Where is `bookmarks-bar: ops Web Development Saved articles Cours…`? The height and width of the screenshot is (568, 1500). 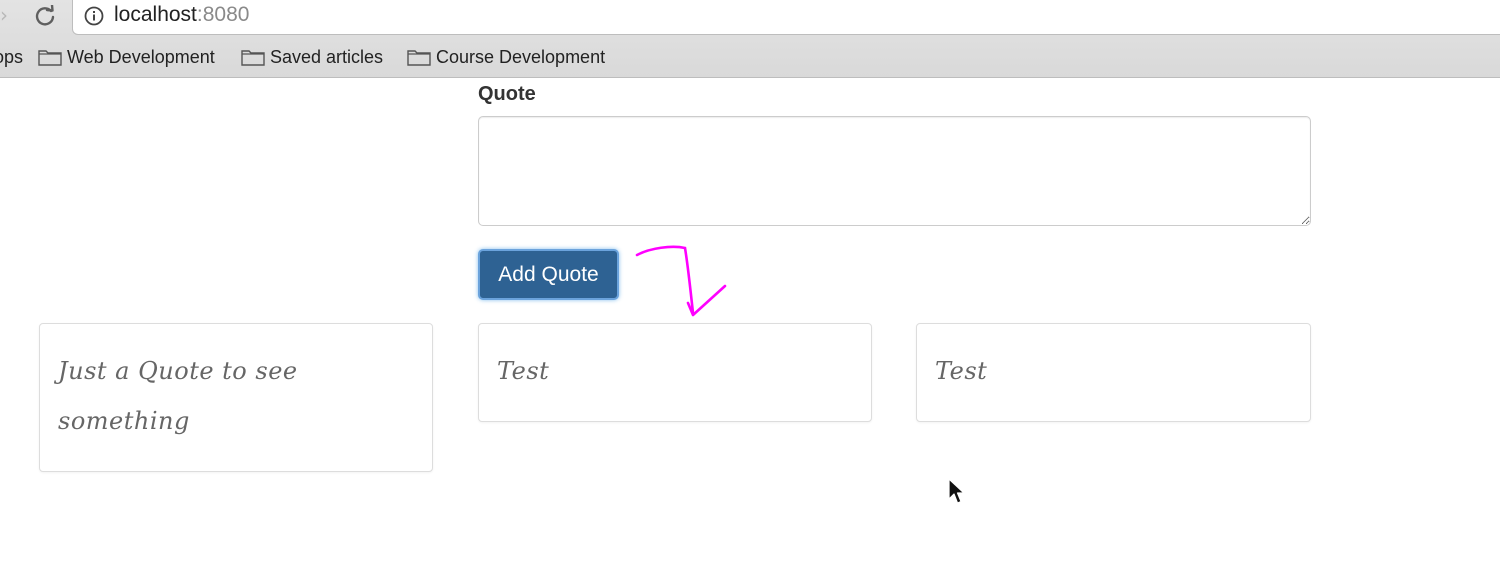
bookmarks-bar: ops Web Development Saved articles Cours… is located at coordinates (750, 57).